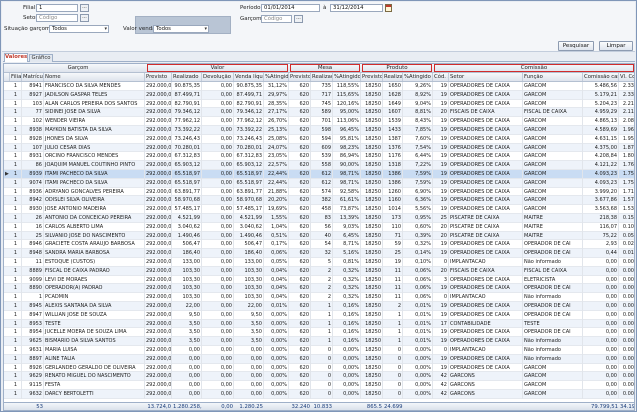  What do you see at coordinates (393, 77) in the screenshot?
I see `column-header-prod-real: Realizado` at bounding box center [393, 77].